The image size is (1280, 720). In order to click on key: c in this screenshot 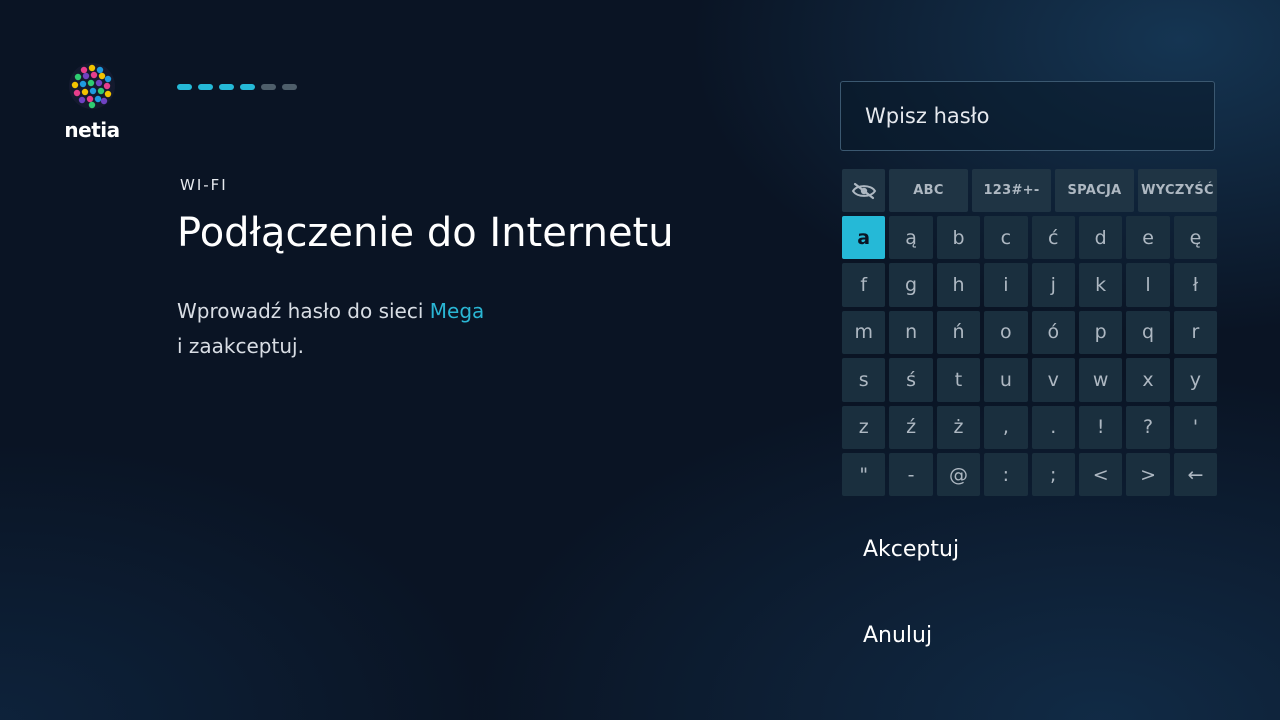, I will do `click(1006, 238)`.